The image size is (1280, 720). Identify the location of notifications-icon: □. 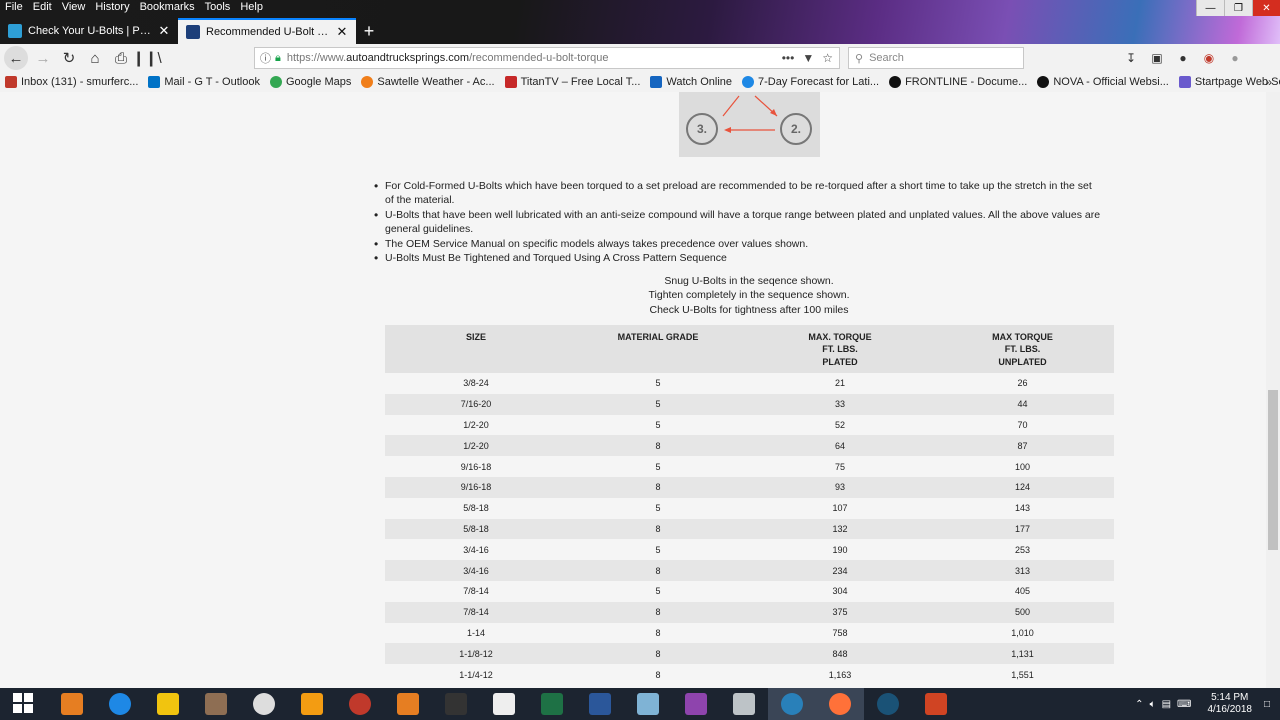
(1267, 704).